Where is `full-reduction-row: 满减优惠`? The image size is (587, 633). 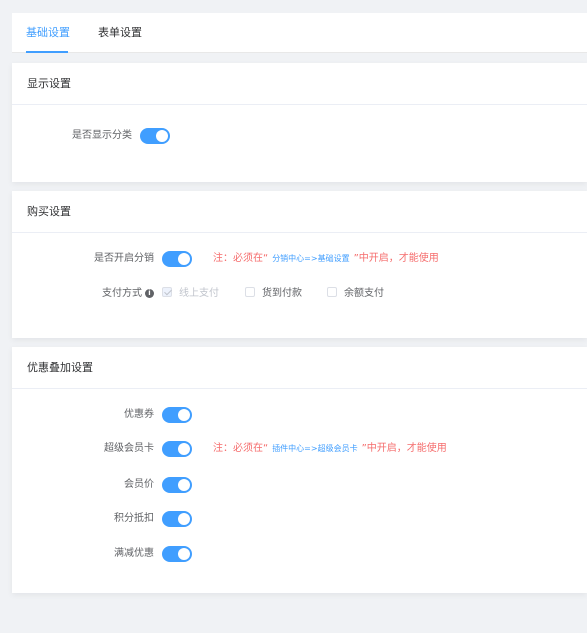
full-reduction-row: 满减优惠 is located at coordinates (299, 554).